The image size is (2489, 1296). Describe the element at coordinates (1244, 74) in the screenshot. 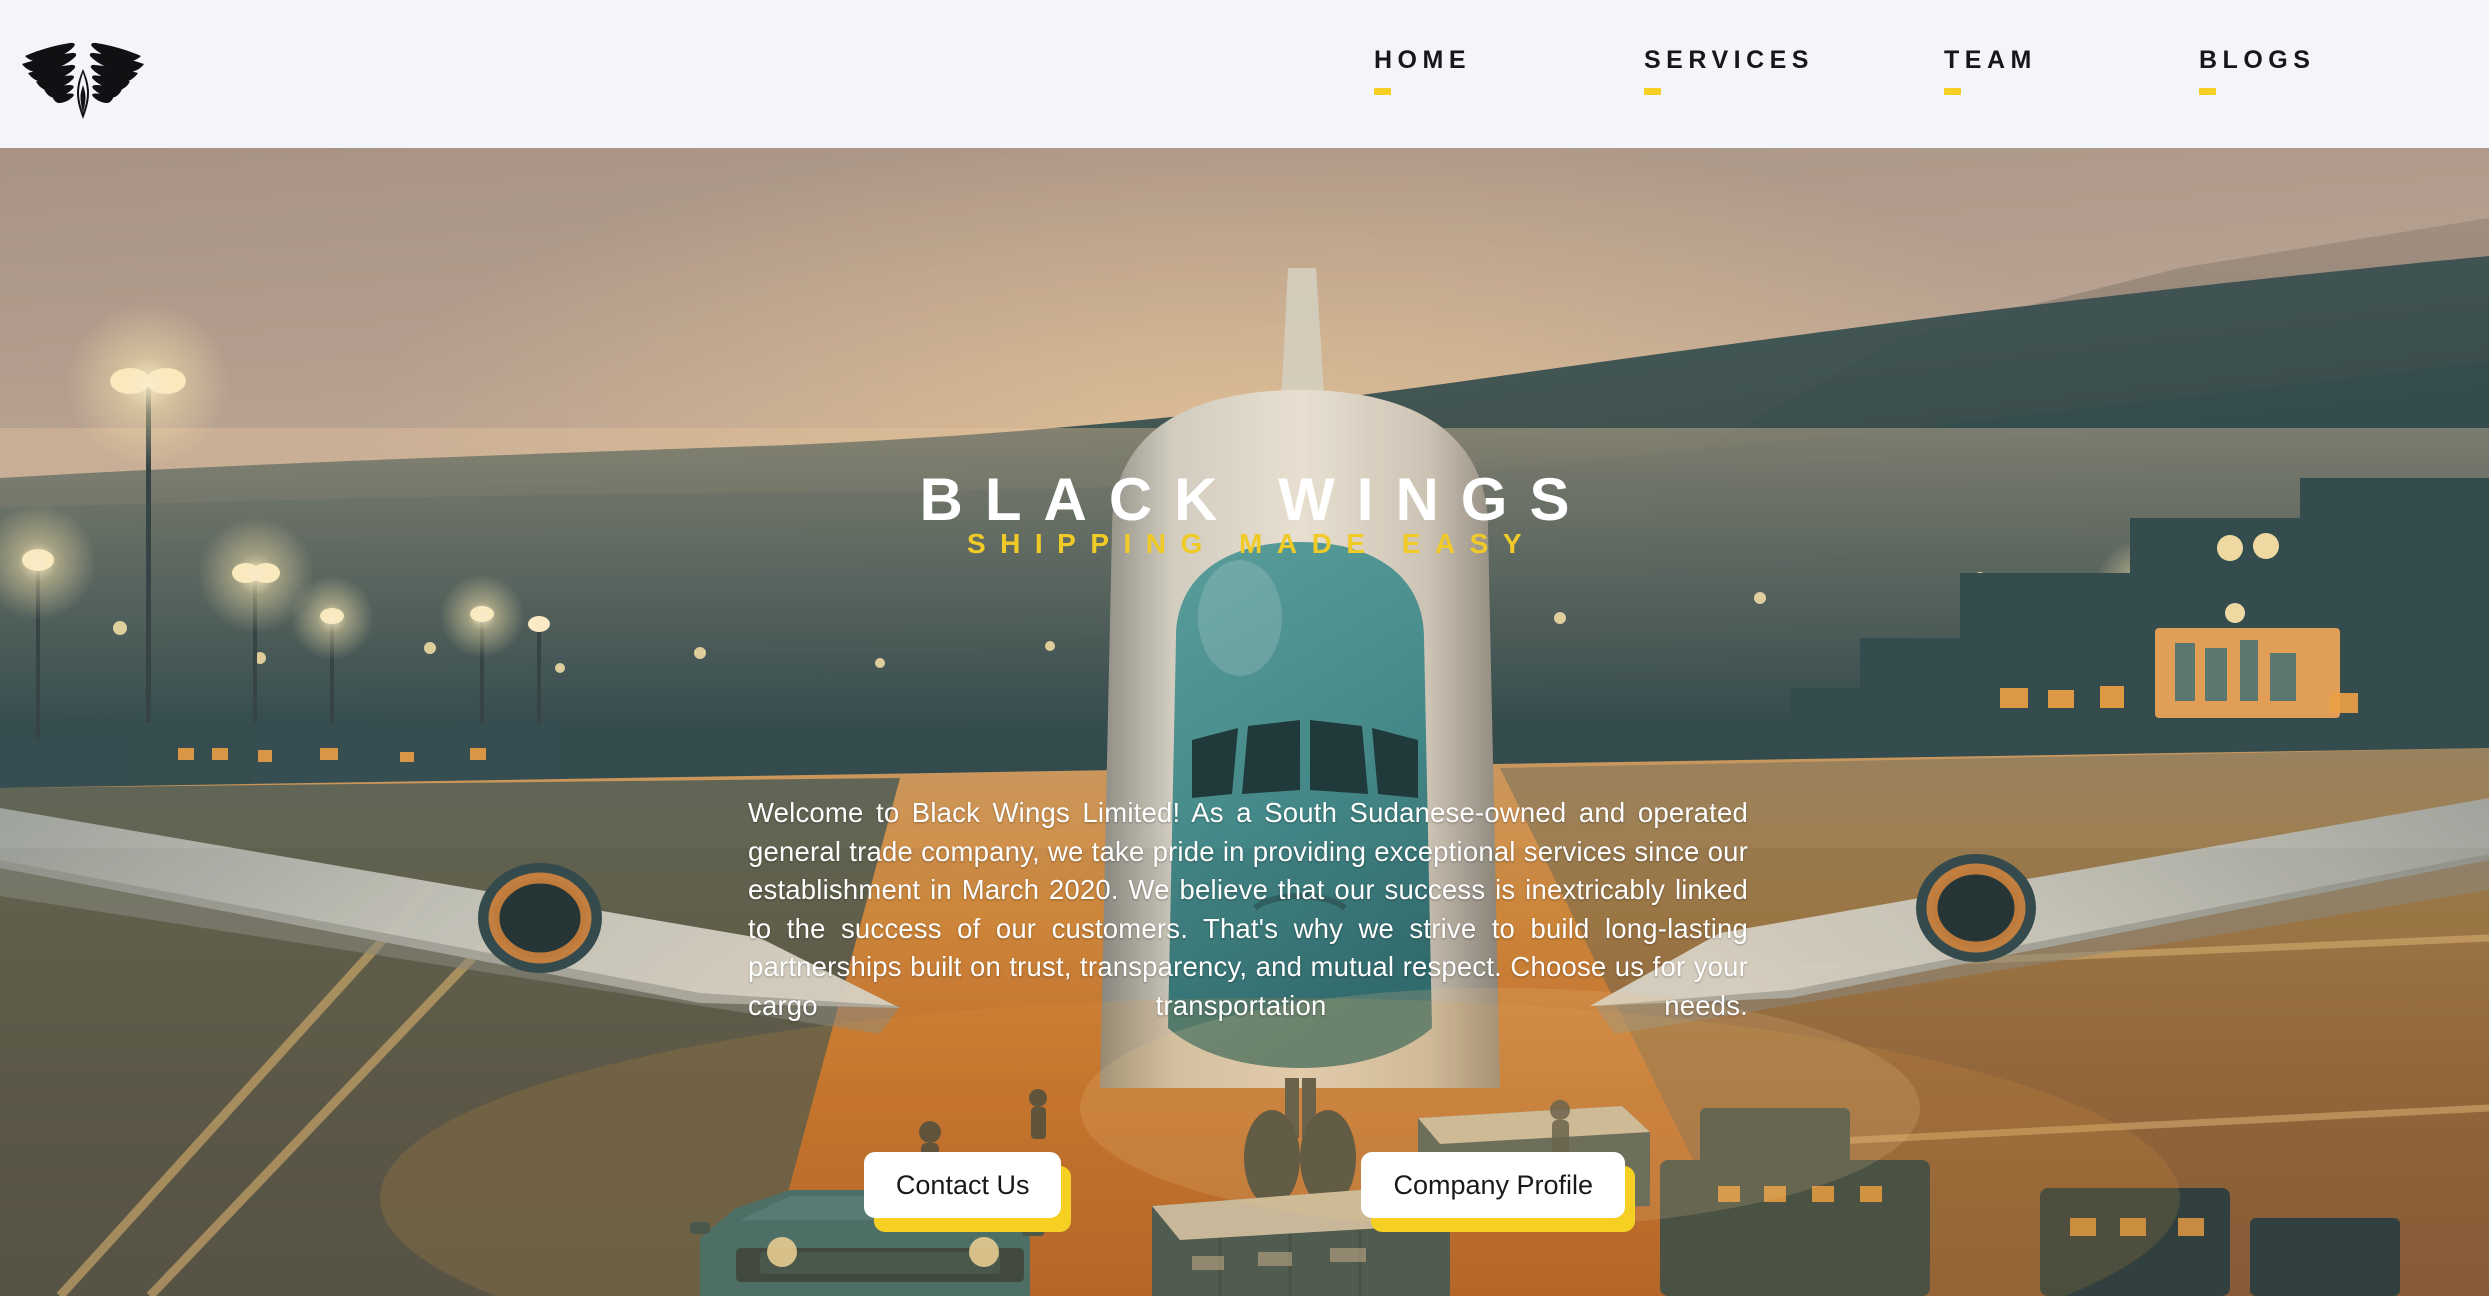

I see `site-header: HOME SERVICES TEAM BLOGS` at that location.